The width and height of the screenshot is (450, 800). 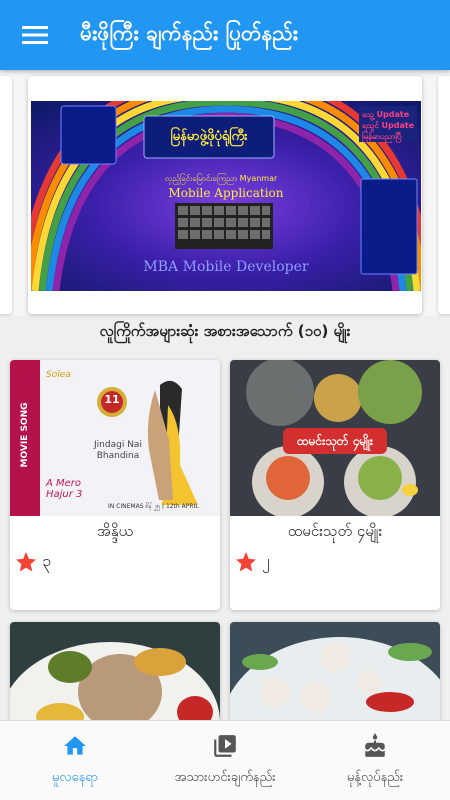 I want to click on poster-song-title: Jindagi Nai Bhandina, so click(x=118, y=450).